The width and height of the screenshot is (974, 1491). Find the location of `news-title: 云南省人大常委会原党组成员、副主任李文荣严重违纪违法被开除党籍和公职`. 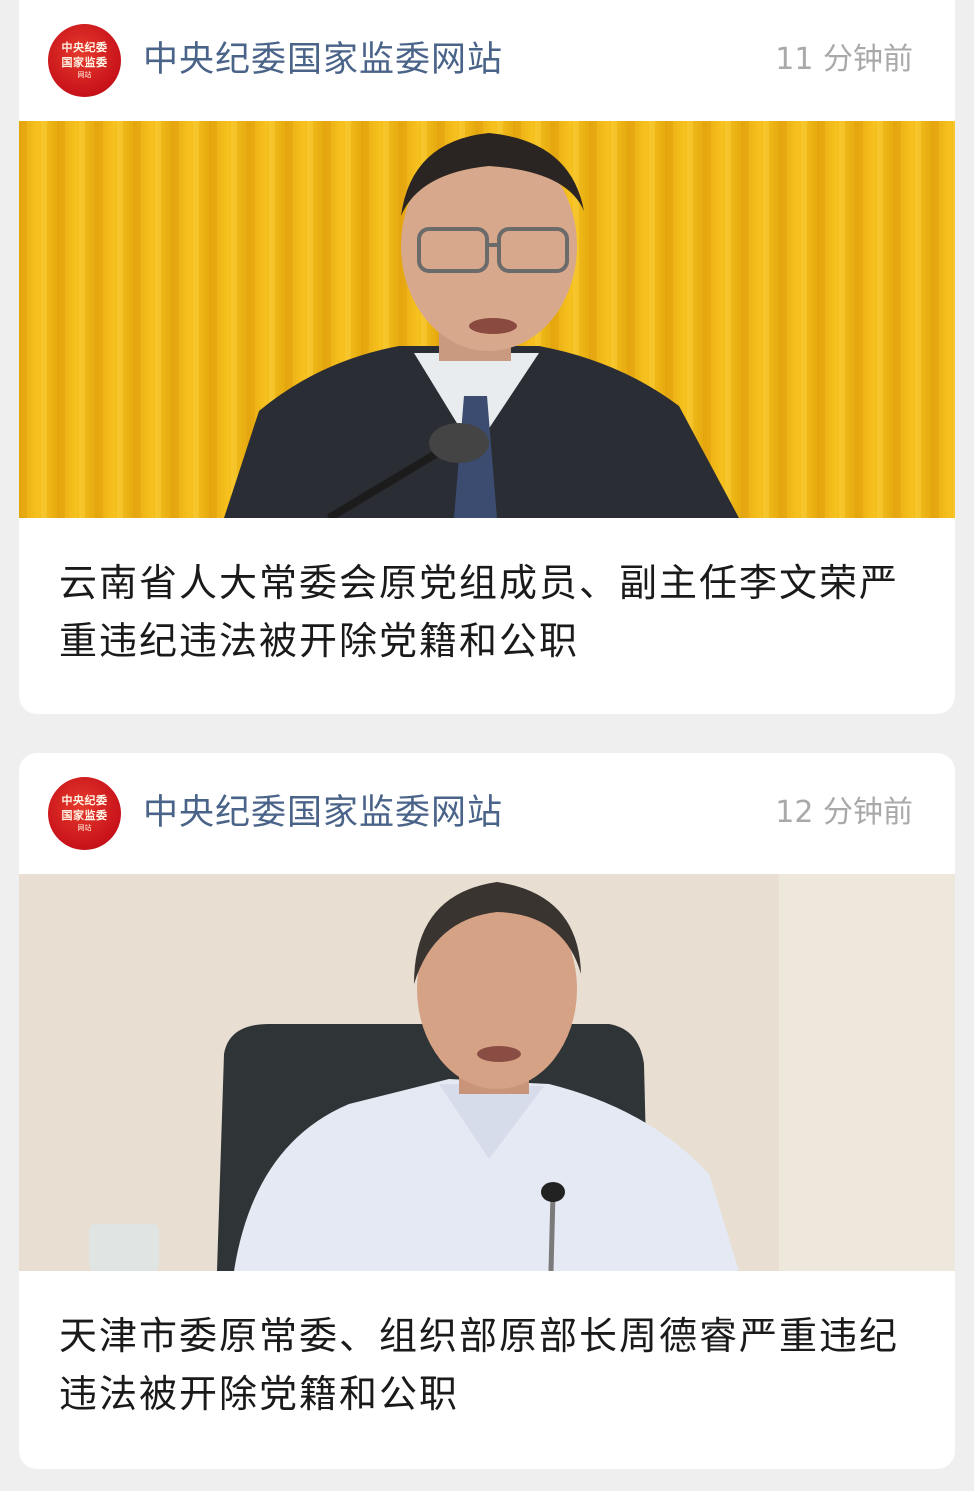

news-title: 云南省人大常委会原党组成员、副主任李文荣严重违纪违法被开除党籍和公职 is located at coordinates (487, 594).